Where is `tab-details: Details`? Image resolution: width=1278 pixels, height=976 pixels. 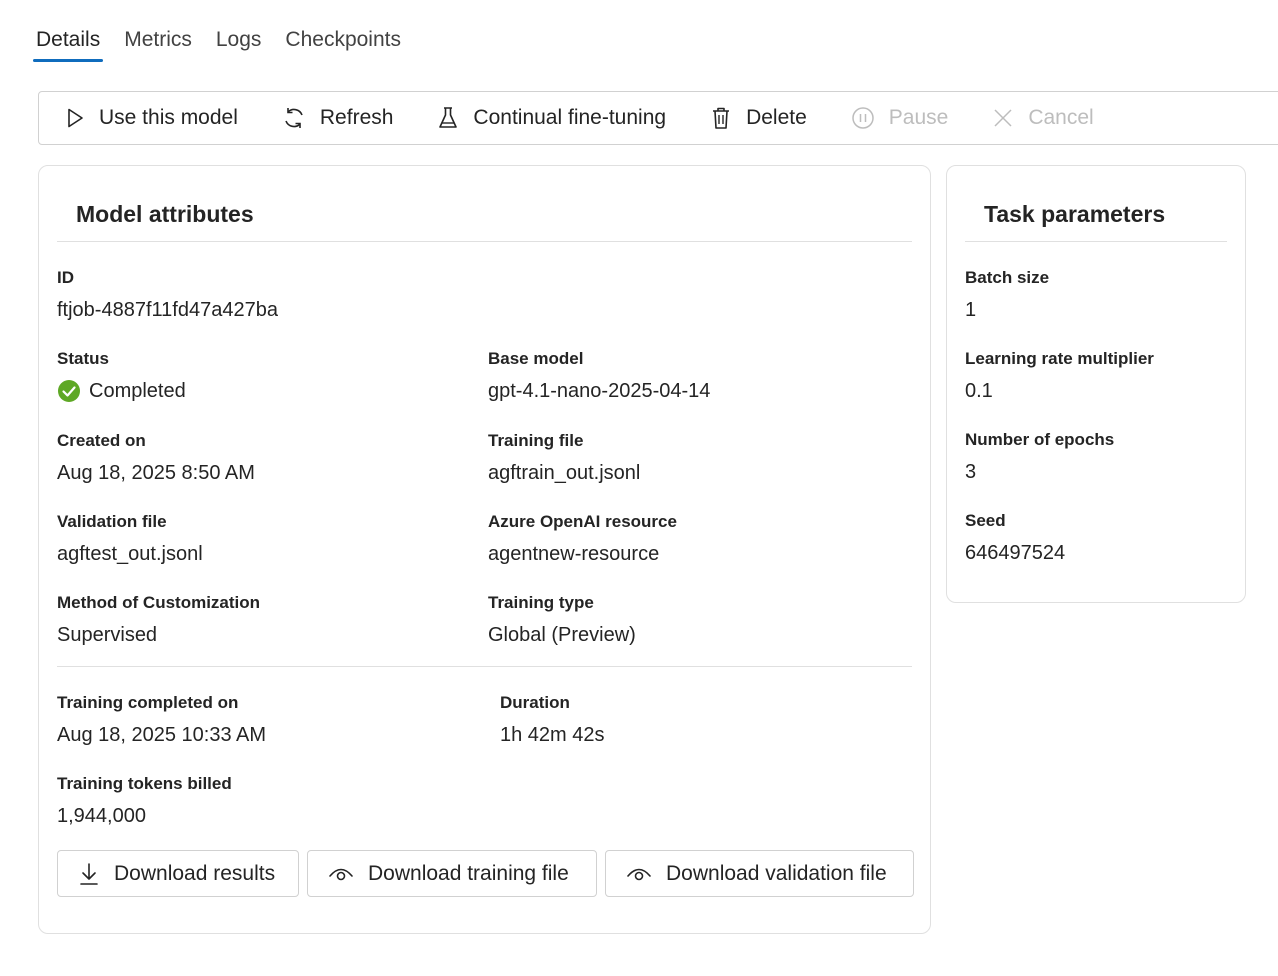 tab-details: Details is located at coordinates (68, 43).